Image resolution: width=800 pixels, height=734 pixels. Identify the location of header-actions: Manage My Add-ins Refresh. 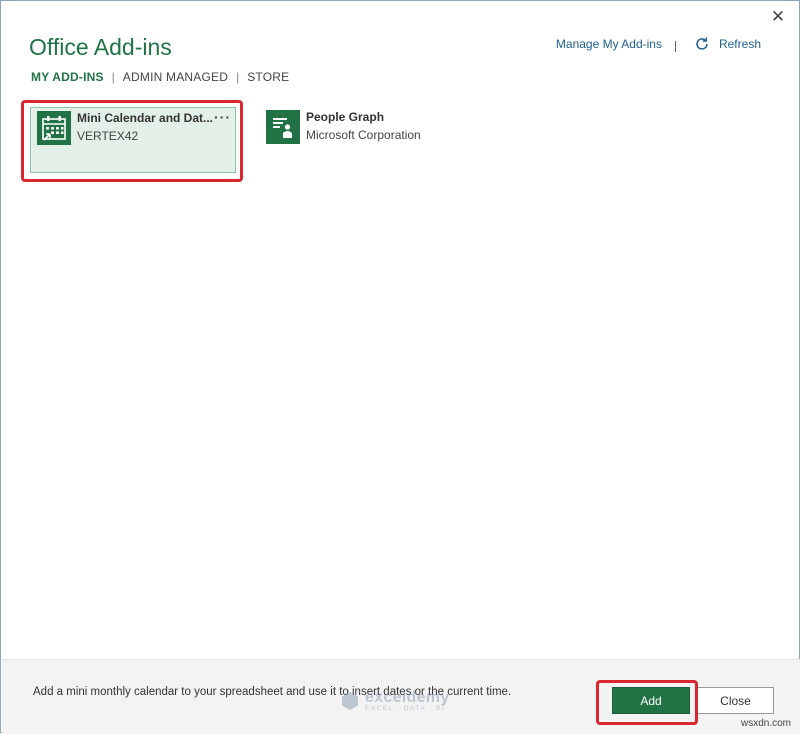
(658, 44).